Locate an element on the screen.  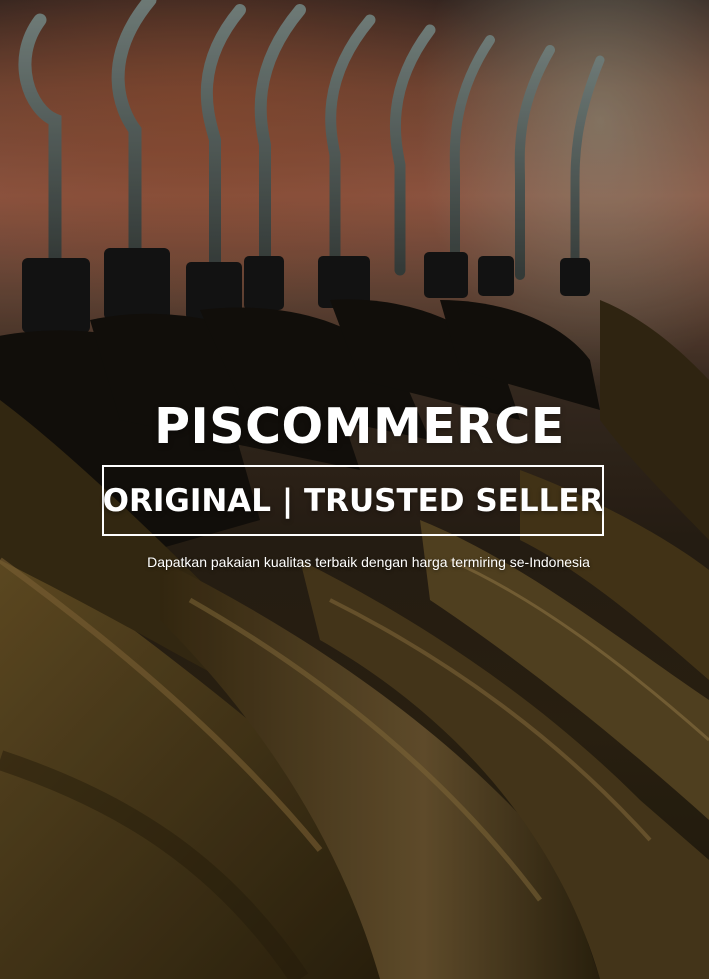
tagline-frame: ORIGINAL | TRUSTED SELLER is located at coordinates (353, 500).